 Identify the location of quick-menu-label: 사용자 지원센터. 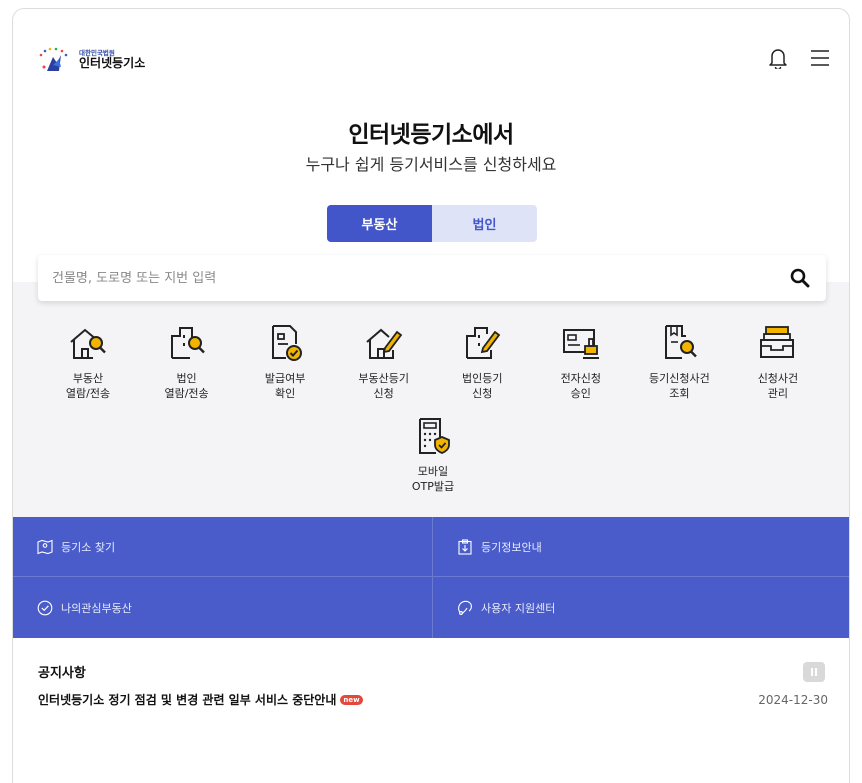
(518, 608).